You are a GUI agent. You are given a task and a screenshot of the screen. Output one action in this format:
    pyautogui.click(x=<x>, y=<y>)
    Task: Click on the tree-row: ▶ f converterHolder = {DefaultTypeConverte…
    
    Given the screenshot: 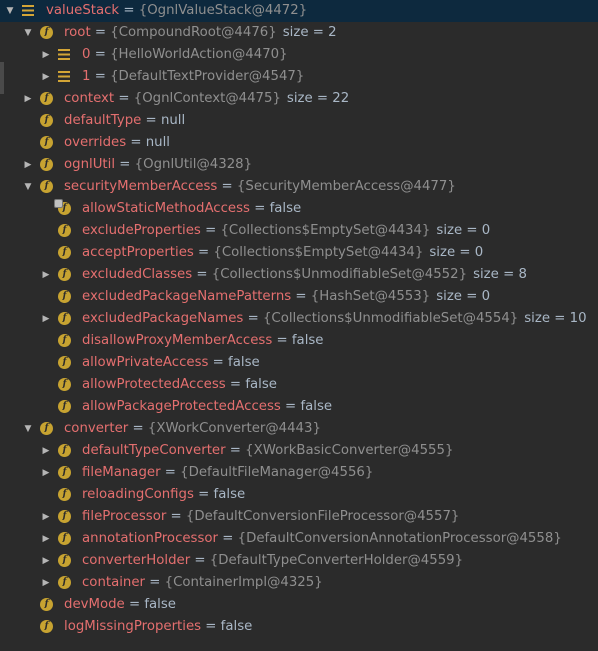 What is the action you would take?
    pyautogui.click(x=299, y=561)
    